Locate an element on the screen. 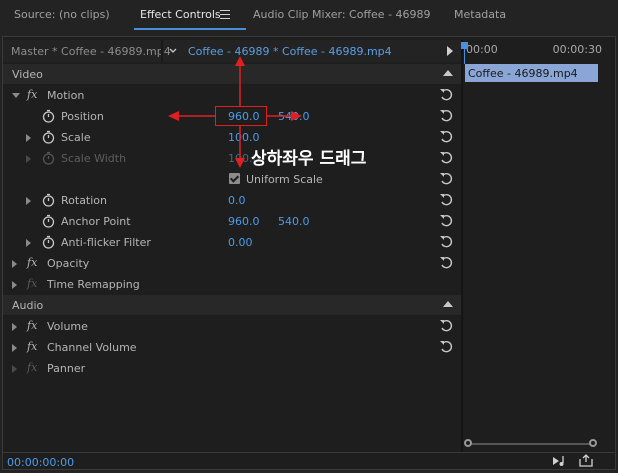 This screenshot has height=473, width=618. channel-volume-label: Channel Volume is located at coordinates (92, 347).